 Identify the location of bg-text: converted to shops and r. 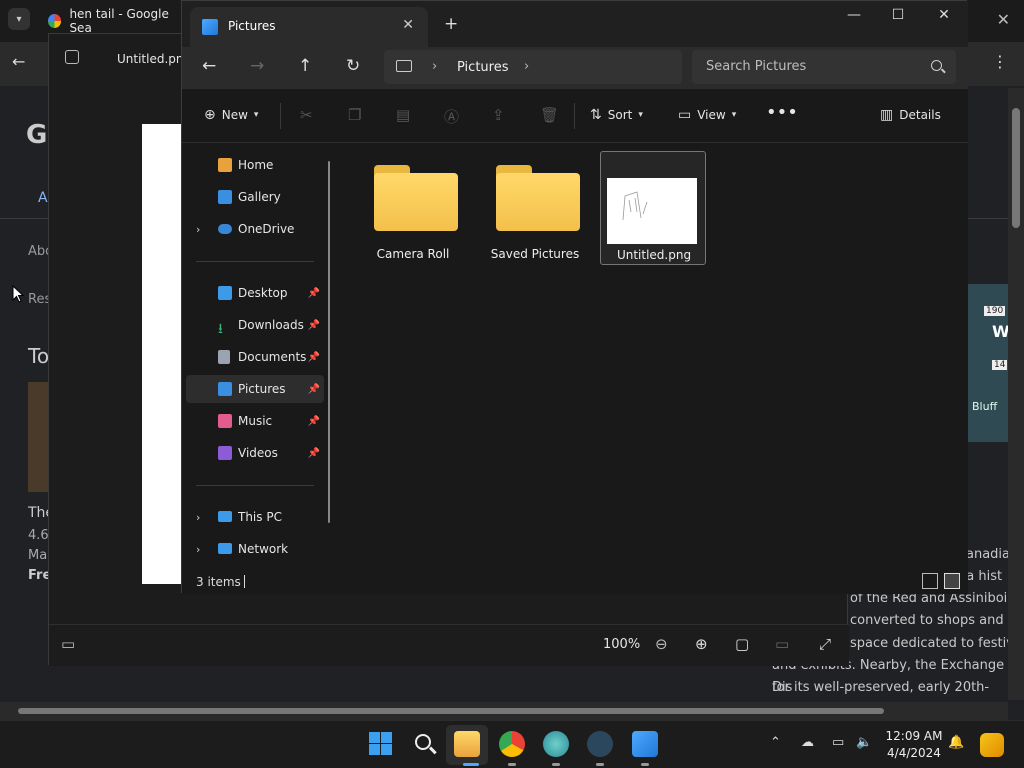
(932, 620).